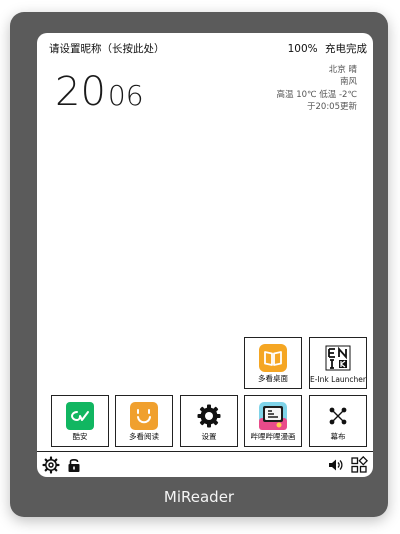 This screenshot has width=400, height=534. I want to click on app-bilibili-comics: 哔哩哔哩漫画, so click(273, 421).